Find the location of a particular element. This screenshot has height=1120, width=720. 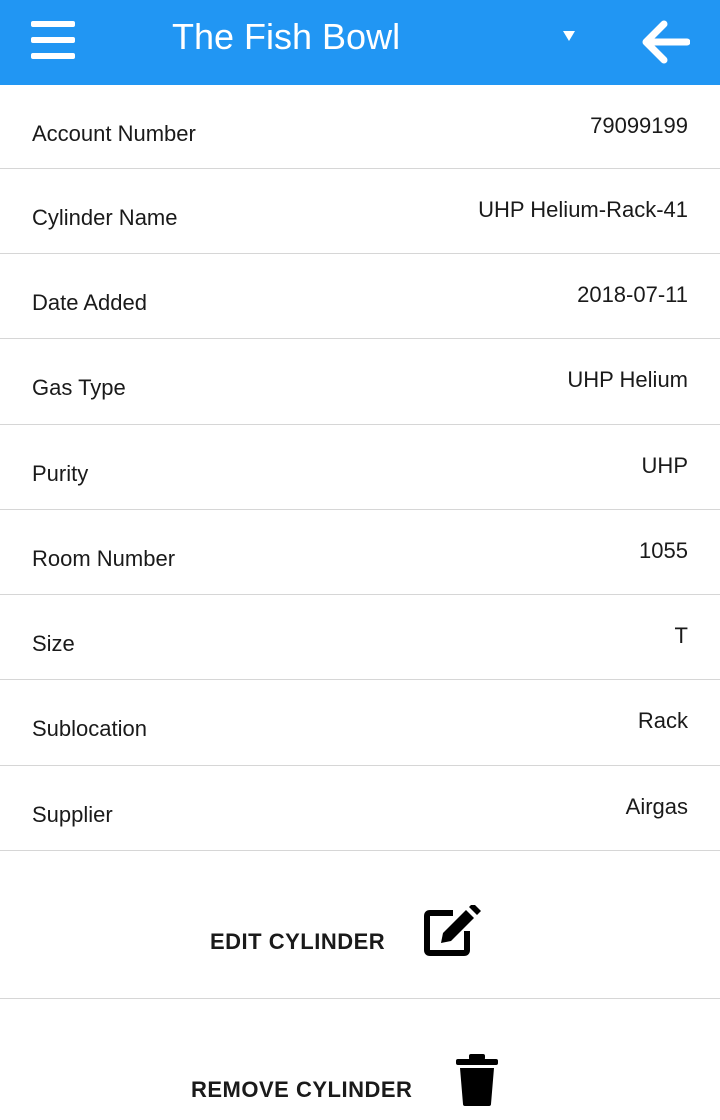

detail-value: UHP Helium is located at coordinates (627, 379).